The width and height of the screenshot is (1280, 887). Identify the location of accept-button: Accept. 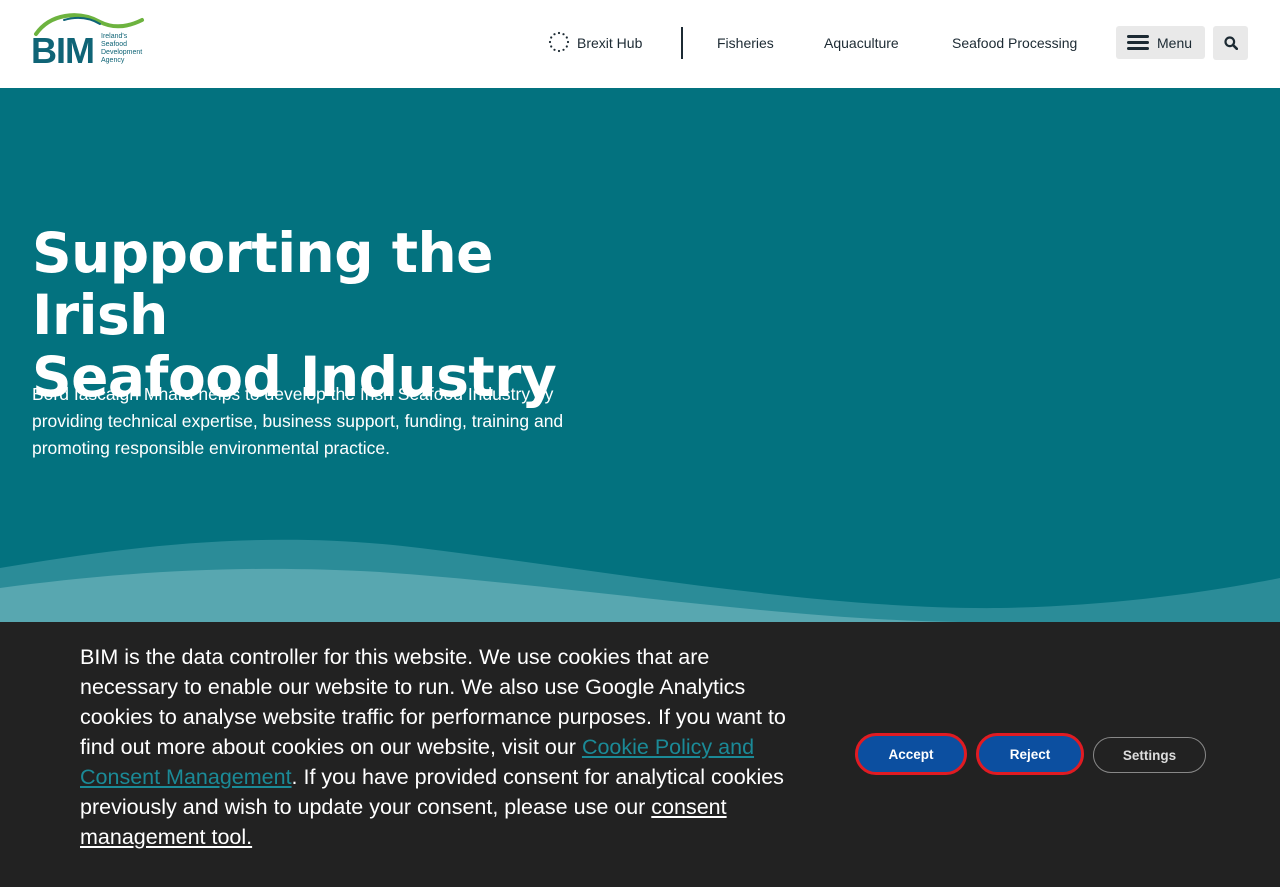
(911, 754).